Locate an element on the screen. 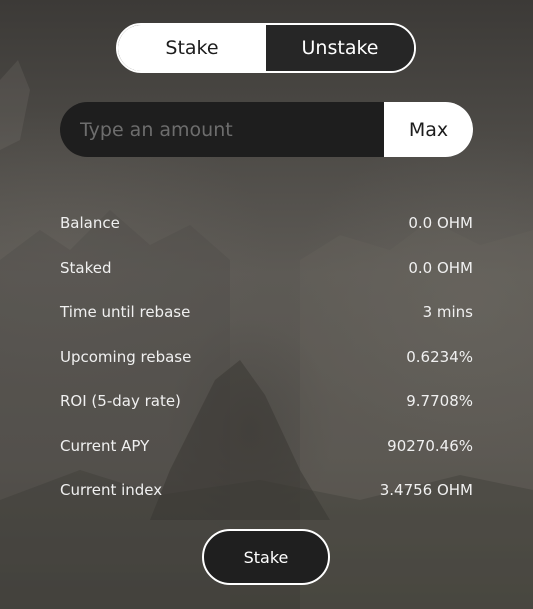 The height and width of the screenshot is (609, 533). stake-unstake-toggle: Stake Unstake is located at coordinates (266, 48).